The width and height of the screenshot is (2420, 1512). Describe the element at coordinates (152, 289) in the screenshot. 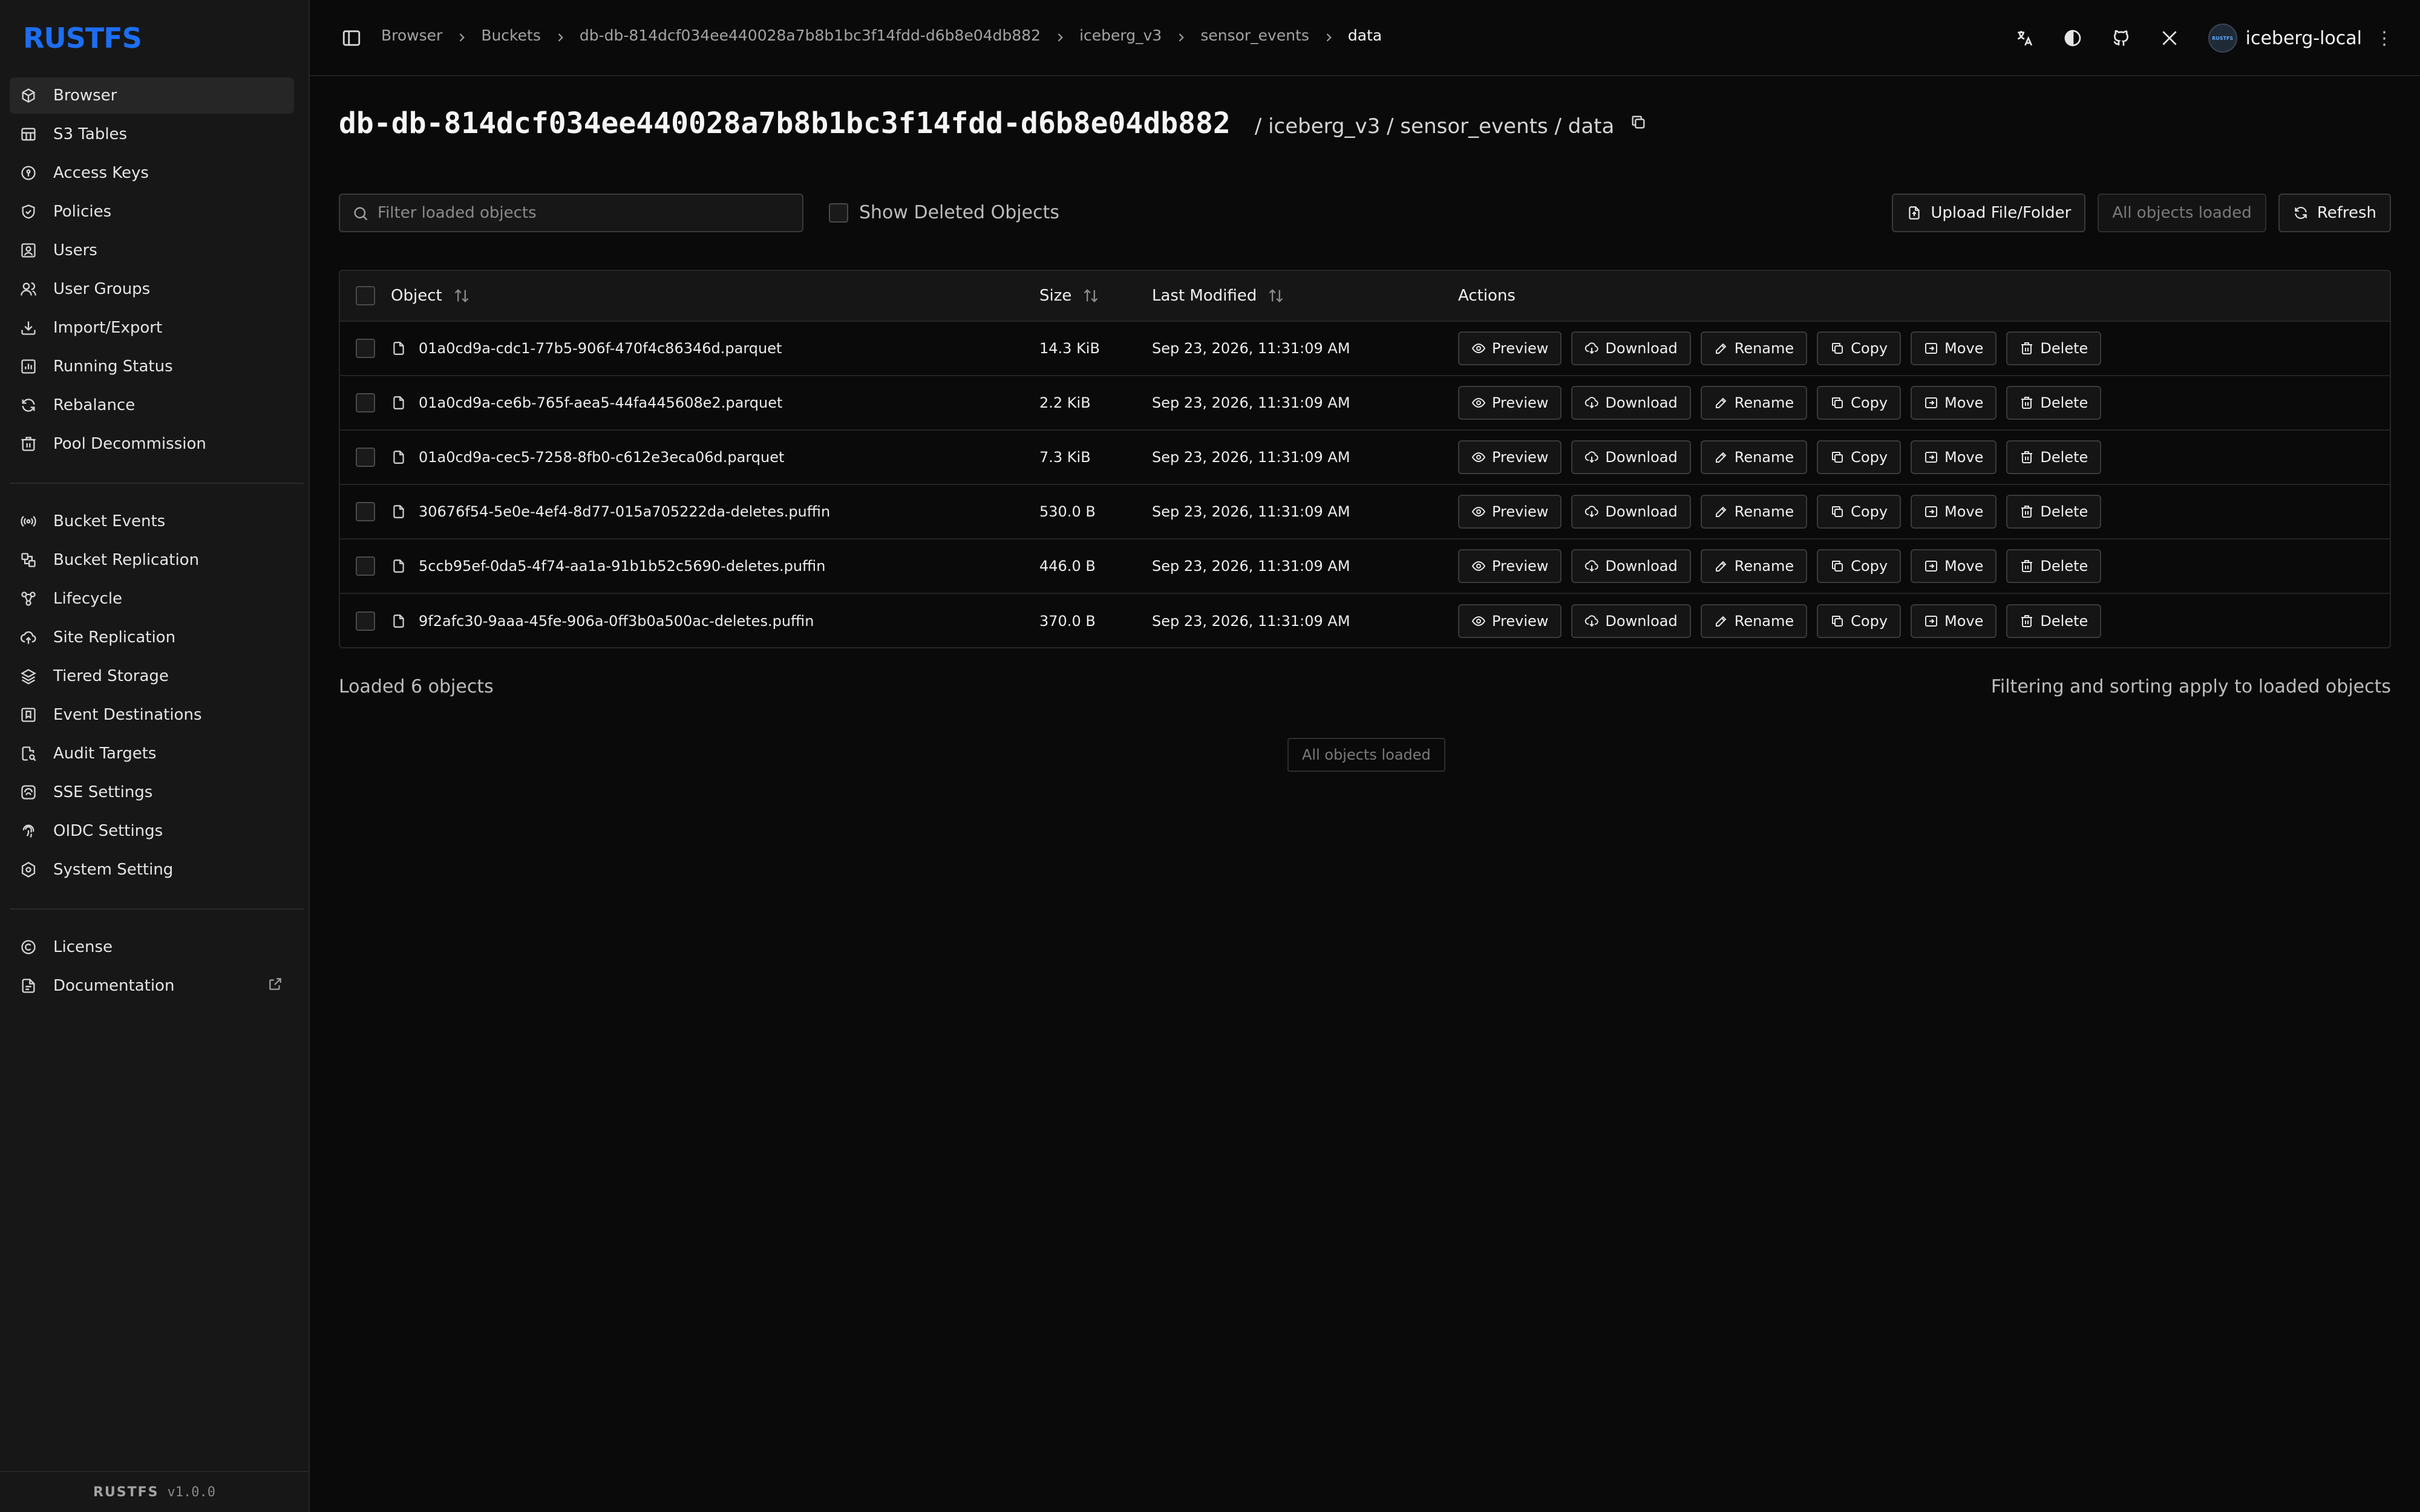

I see `sidebar-item-user-groups: User Groups` at that location.